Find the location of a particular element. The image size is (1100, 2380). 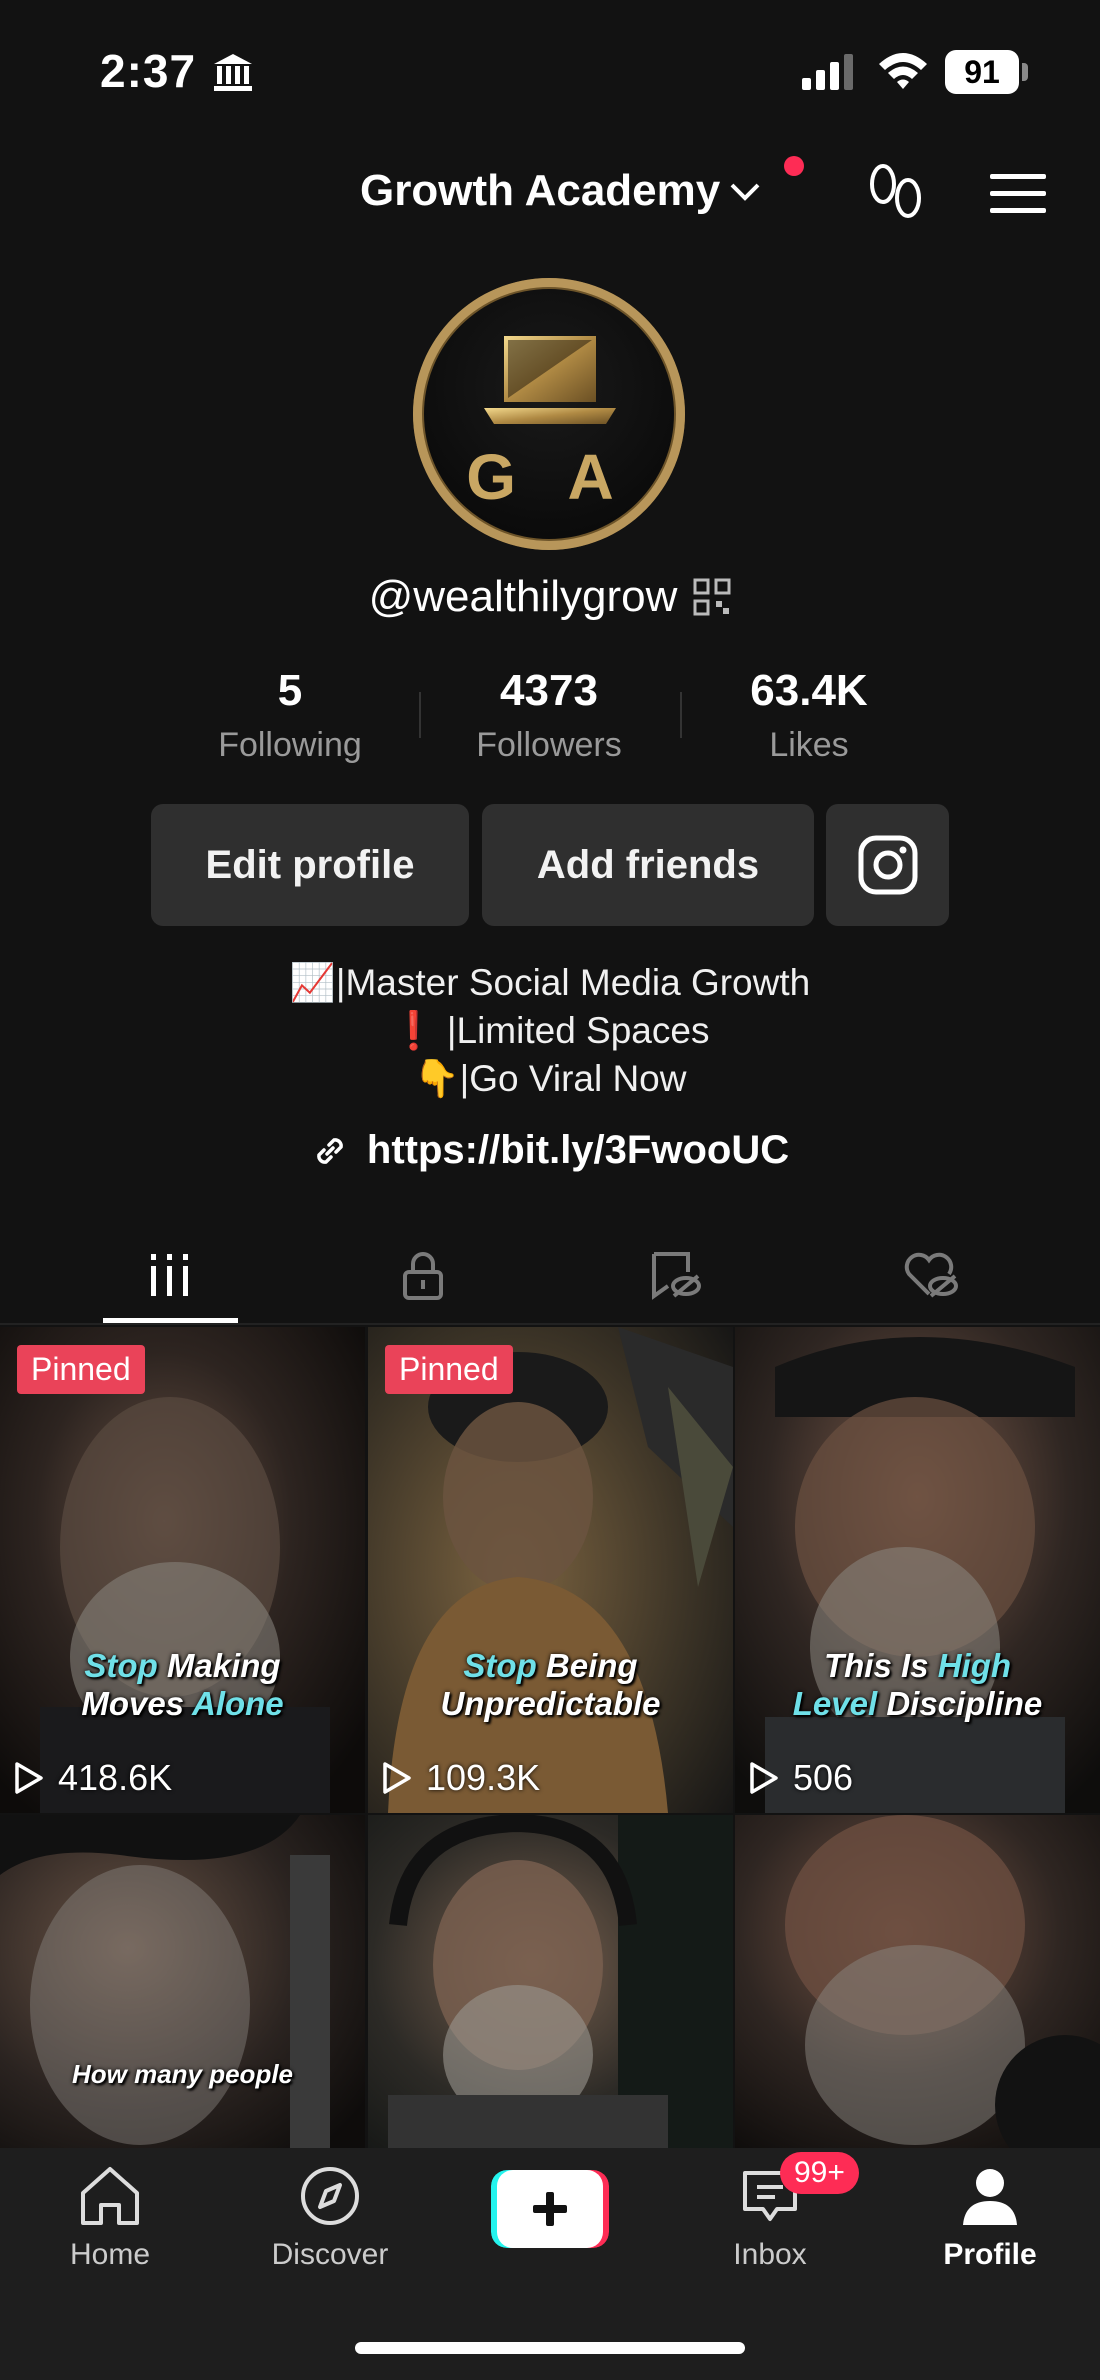

tab-reposts is located at coordinates (675, 1275).